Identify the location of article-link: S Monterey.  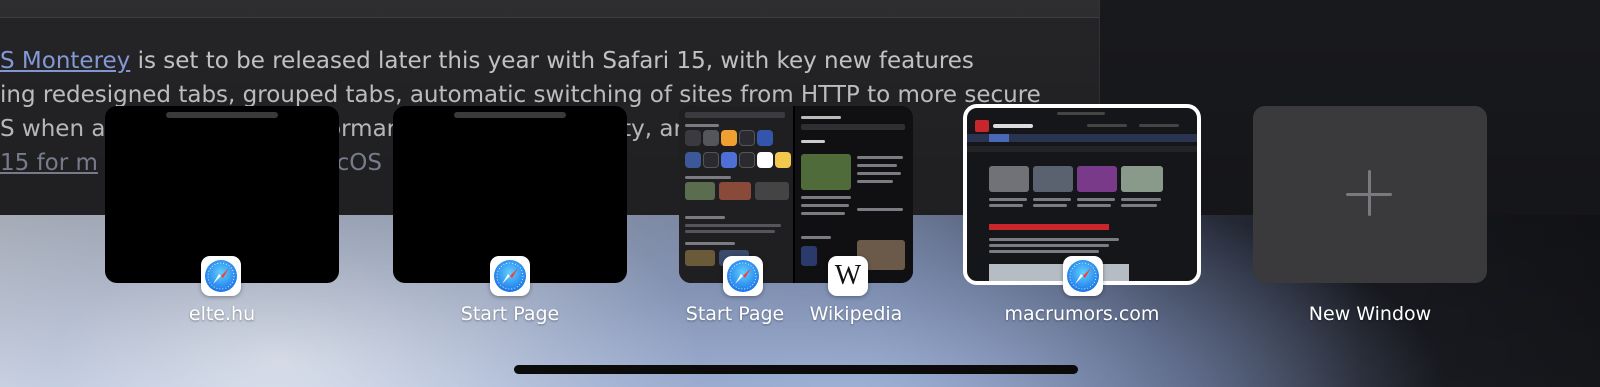
(65, 61).